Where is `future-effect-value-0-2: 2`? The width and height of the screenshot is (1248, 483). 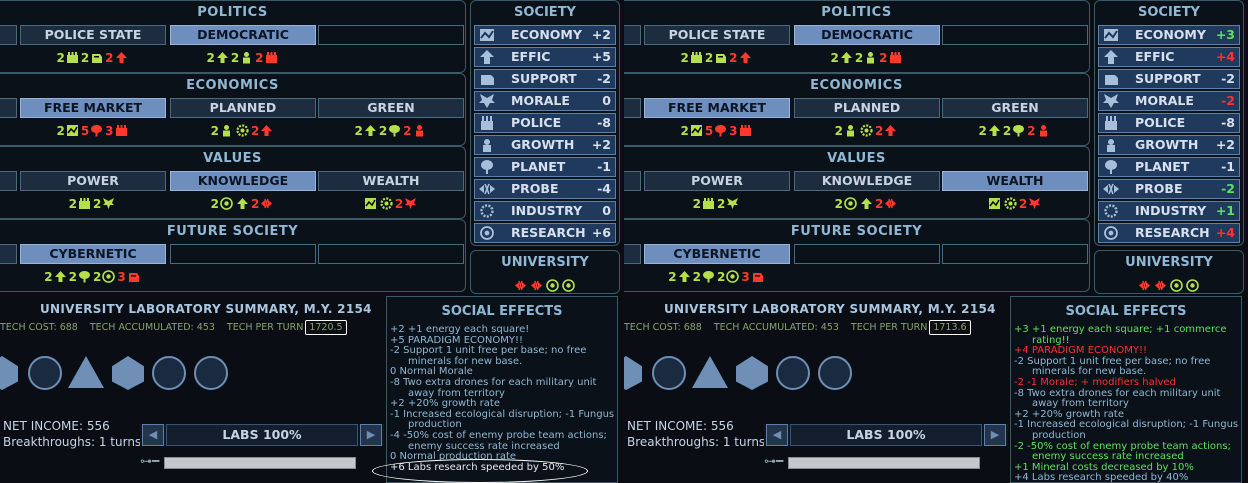
future-effect-value-0-2: 2 is located at coordinates (97, 277).